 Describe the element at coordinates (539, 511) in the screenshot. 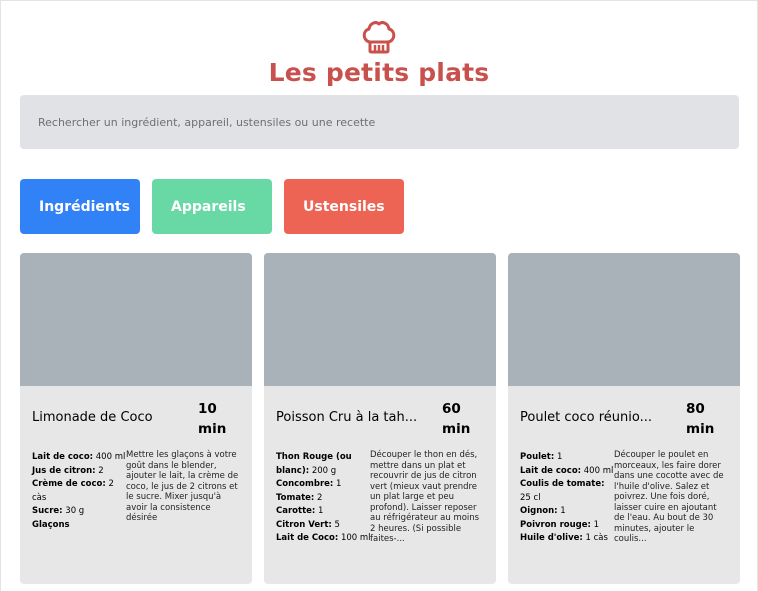

I see `ingredient-name: Oignon:` at that location.